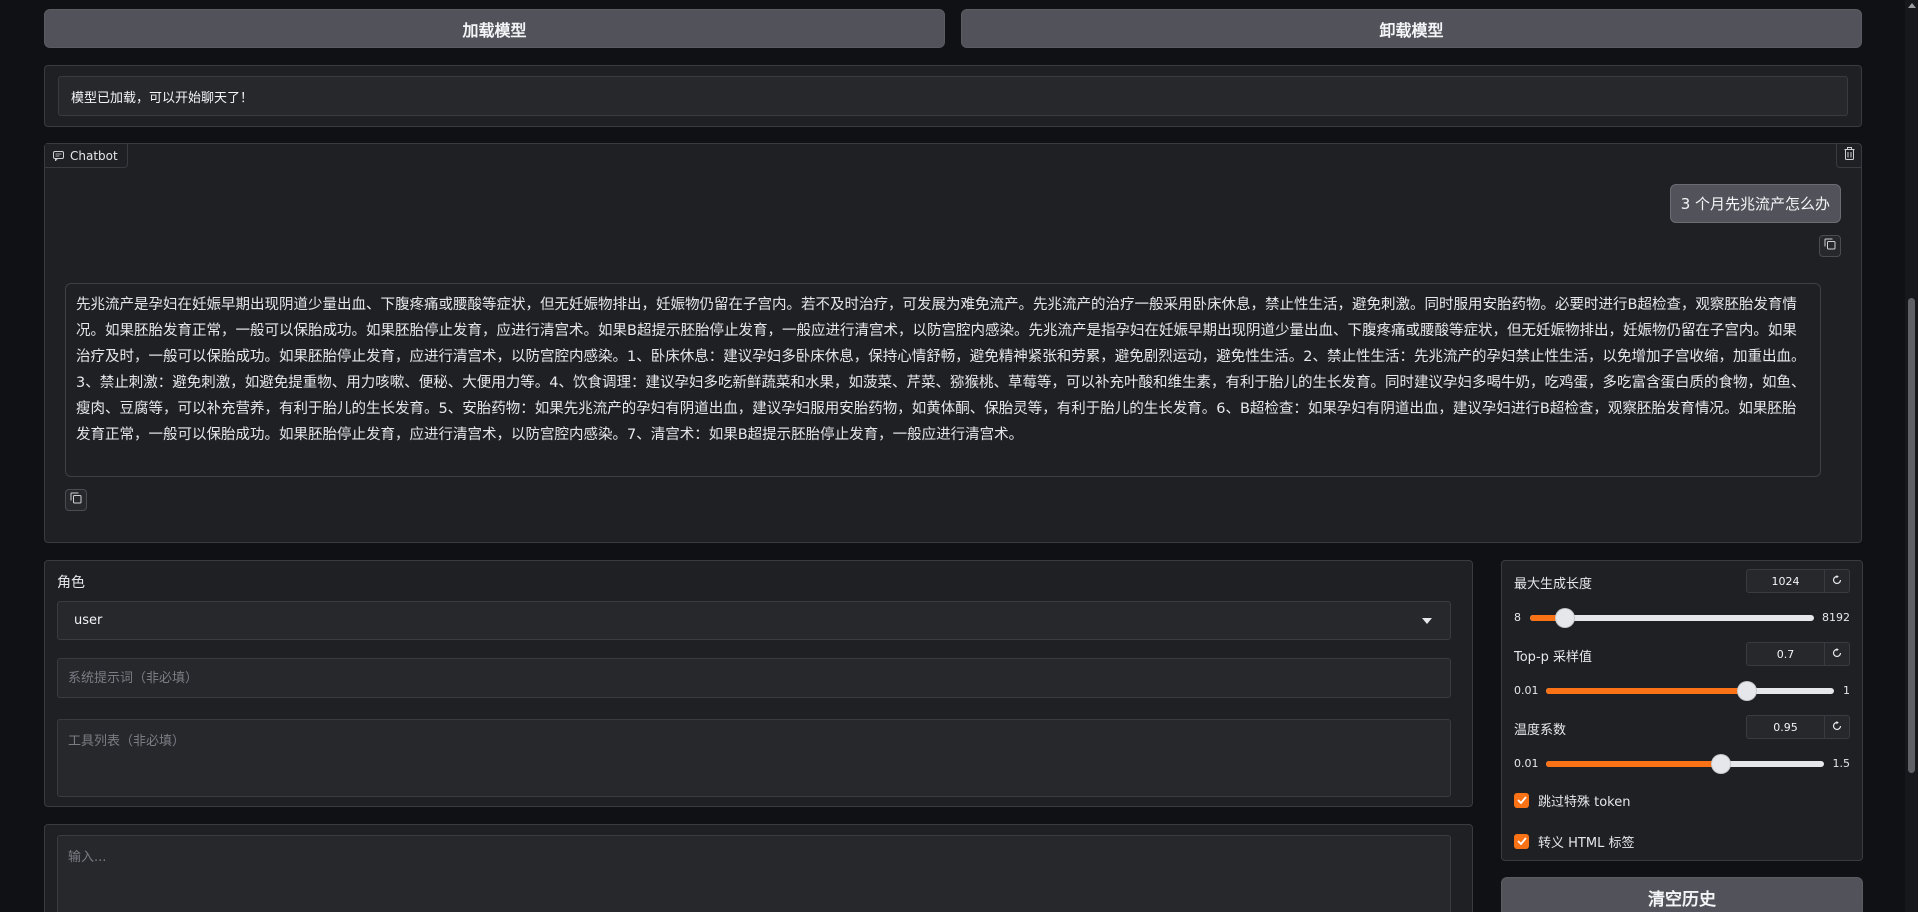  I want to click on top-p-value: 0.7, so click(1786, 654).